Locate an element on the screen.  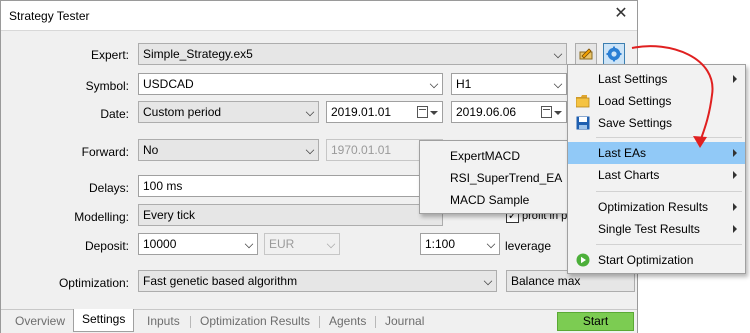
save-icon is located at coordinates (583, 123).